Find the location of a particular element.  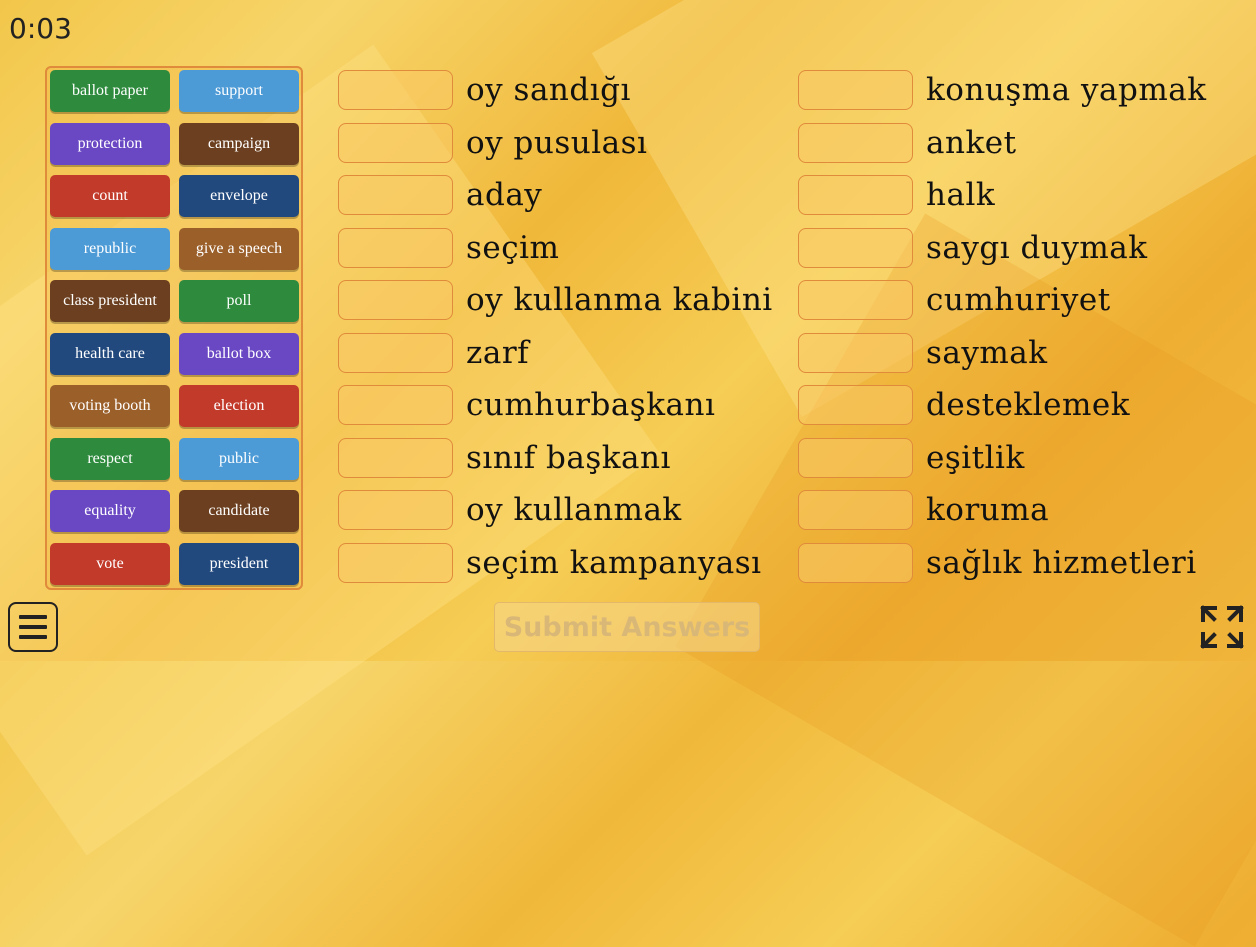

word-card: respect is located at coordinates (110, 458).